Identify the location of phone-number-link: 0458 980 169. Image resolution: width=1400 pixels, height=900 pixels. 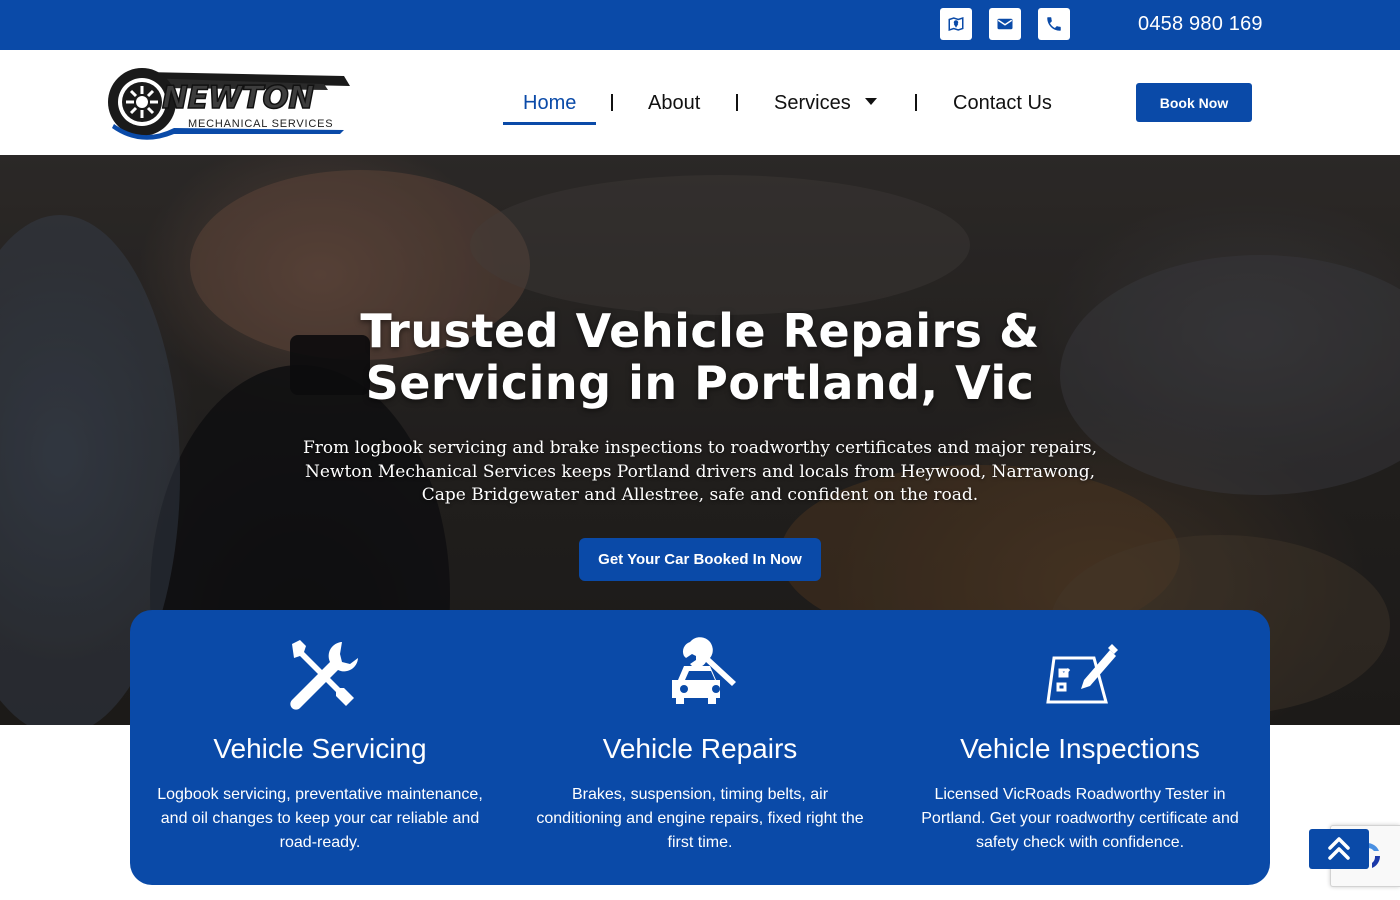
(1200, 24).